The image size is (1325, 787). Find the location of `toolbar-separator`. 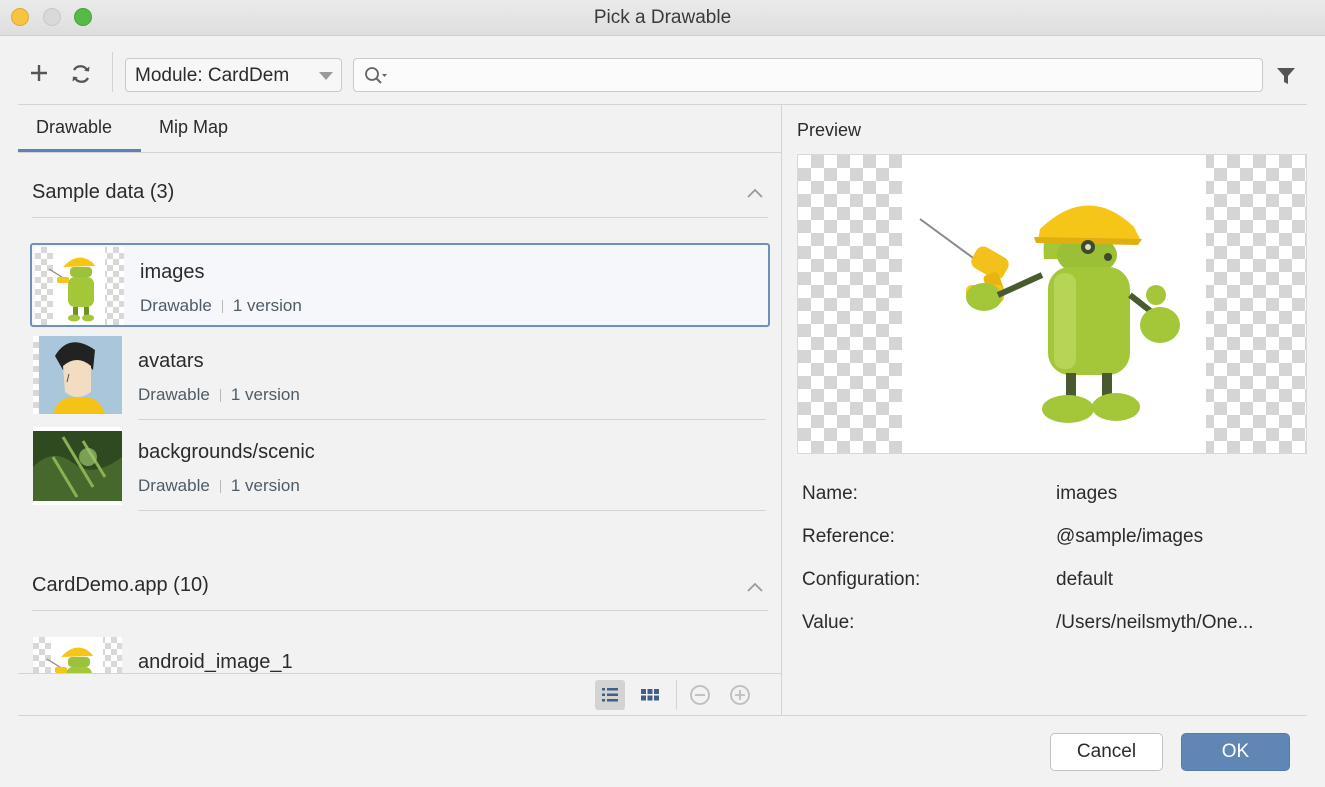

toolbar-separator is located at coordinates (112, 72).